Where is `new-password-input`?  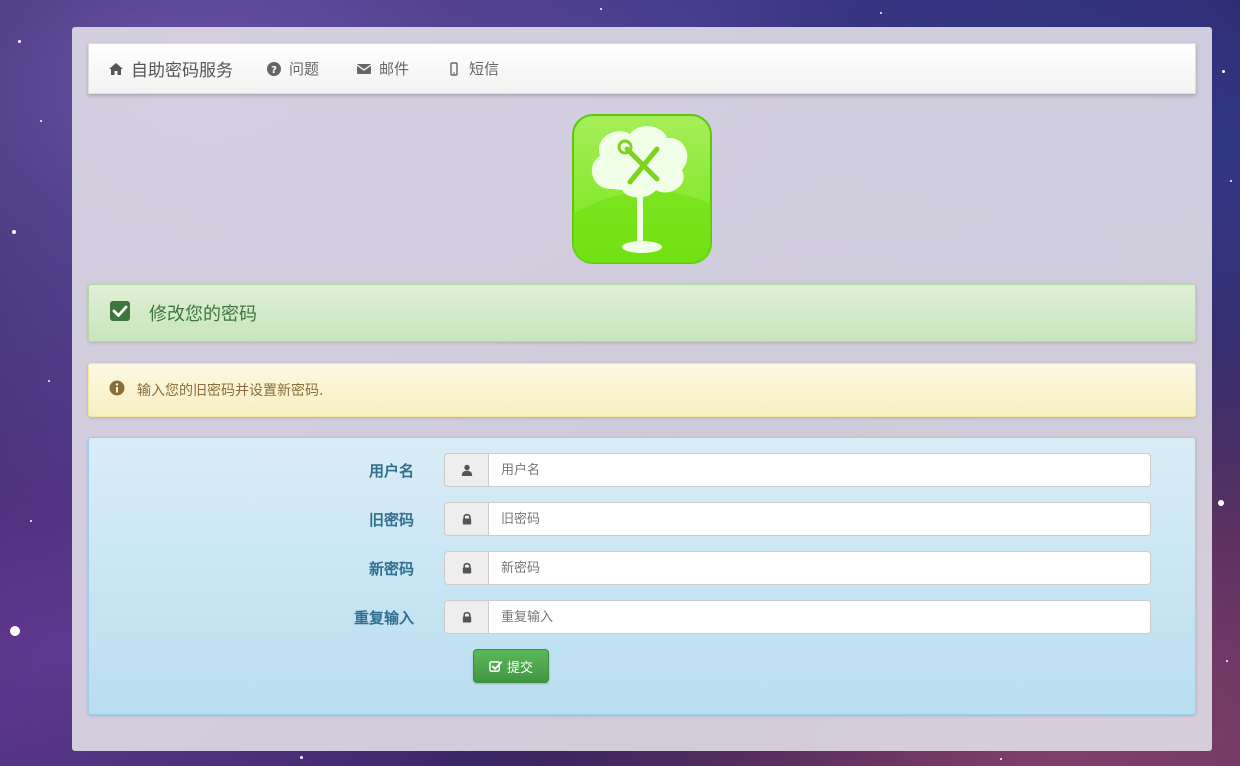 new-password-input is located at coordinates (819, 568).